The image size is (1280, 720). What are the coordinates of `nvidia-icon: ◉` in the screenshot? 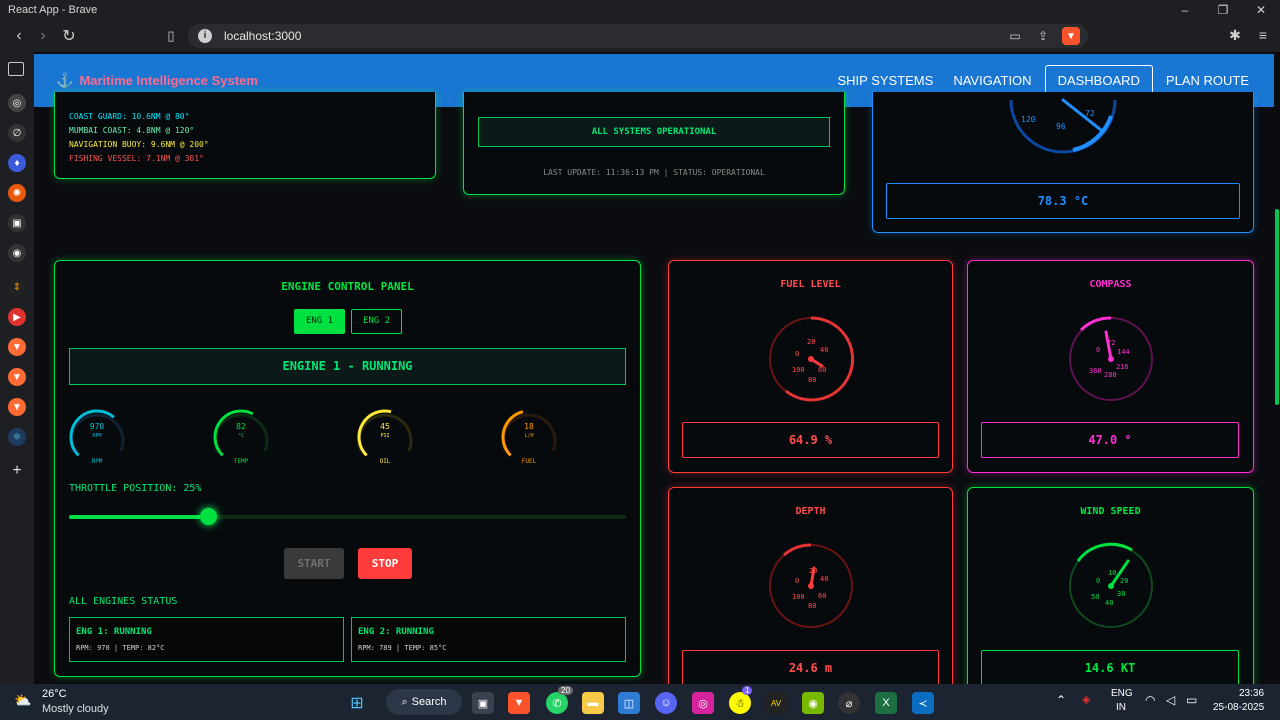 It's located at (813, 703).